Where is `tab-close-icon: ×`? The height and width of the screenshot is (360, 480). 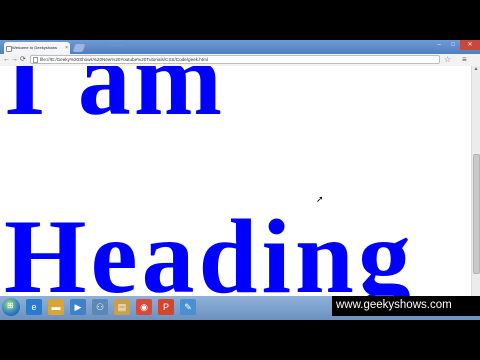
tab-close-icon: × is located at coordinates (66, 48).